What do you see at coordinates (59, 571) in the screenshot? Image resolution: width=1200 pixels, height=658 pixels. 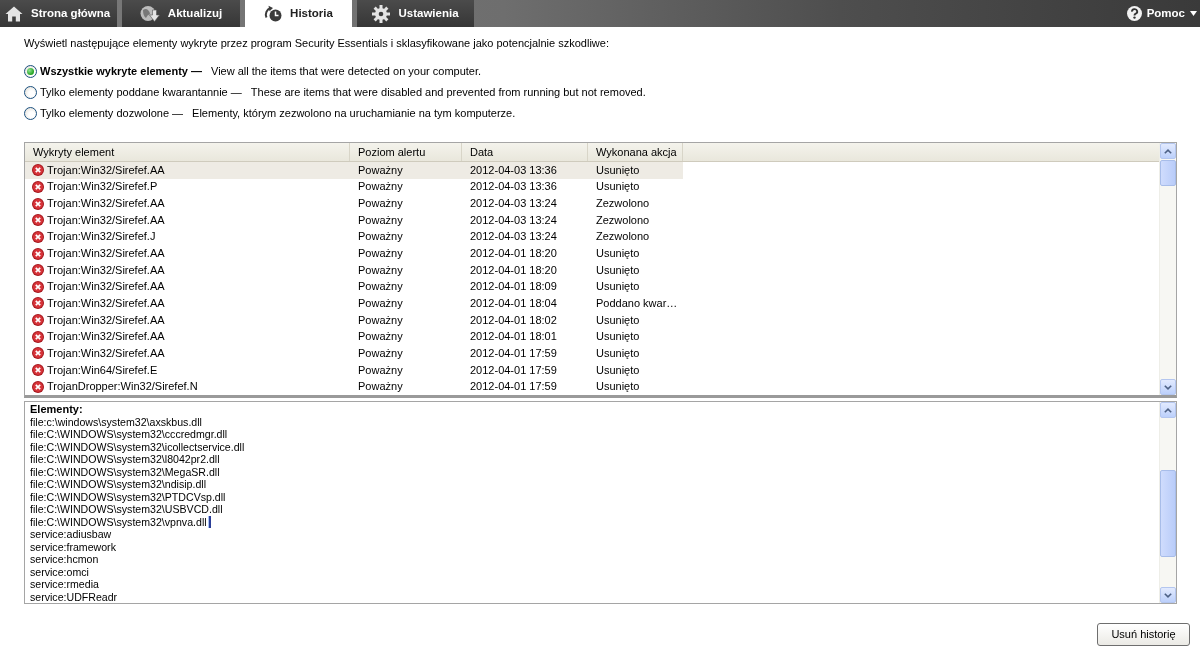 I see `details-line: service:omci` at bounding box center [59, 571].